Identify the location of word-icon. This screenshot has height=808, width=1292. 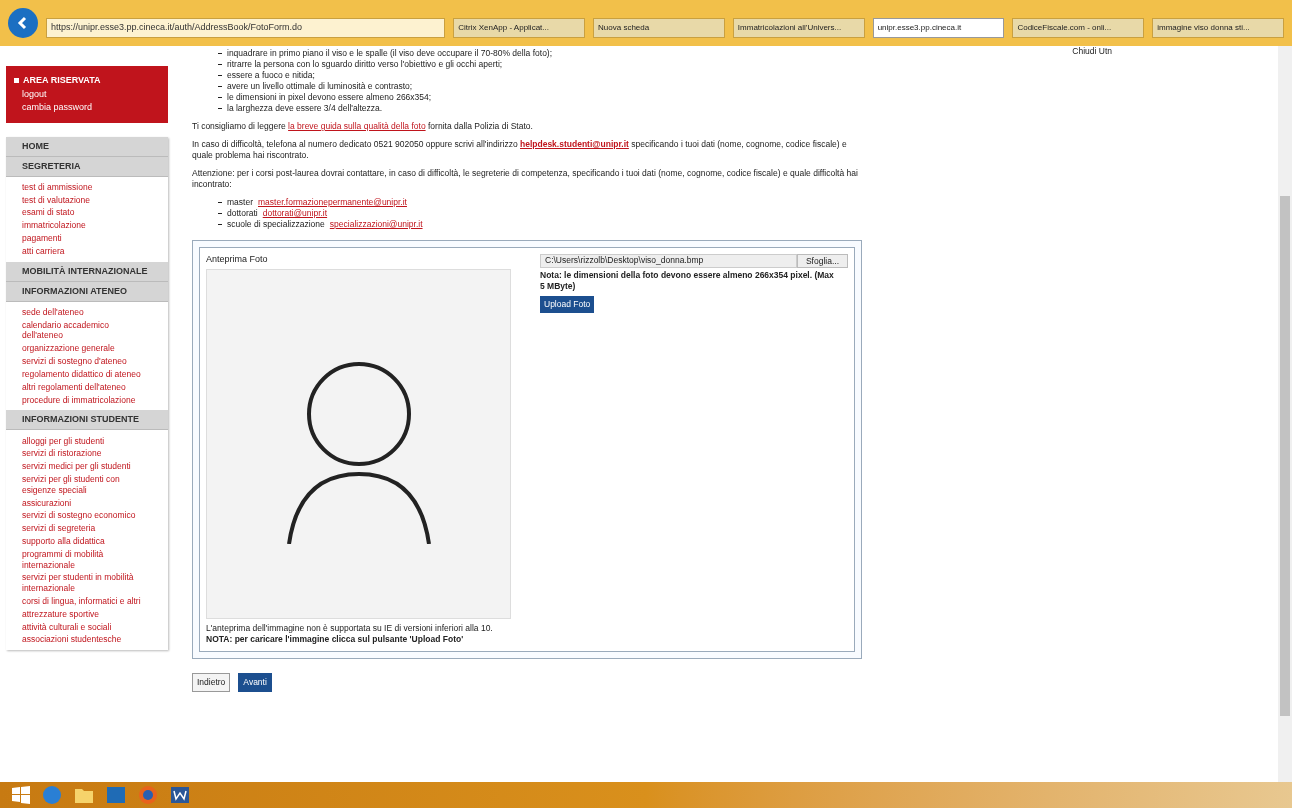
(180, 795).